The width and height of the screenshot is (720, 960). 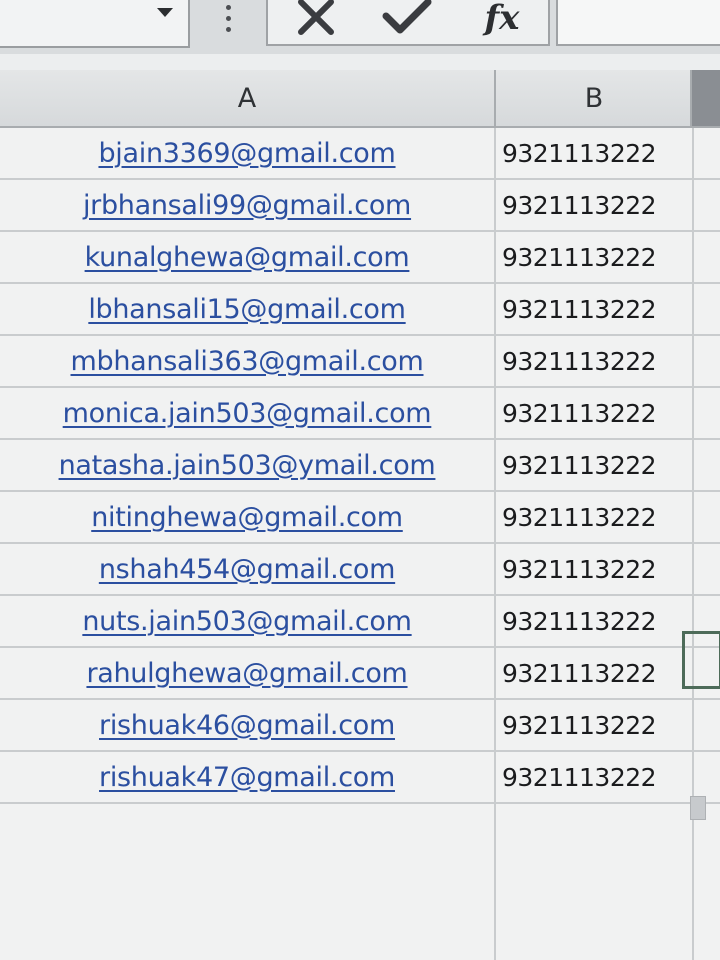 I want to click on email-cell: bjain3369@gmail.com, so click(x=247, y=153).